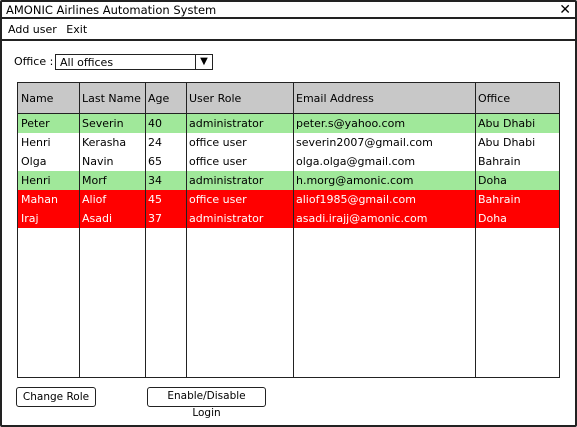 This screenshot has width=577, height=427. I want to click on column-header-last-name: Last Name, so click(112, 98).